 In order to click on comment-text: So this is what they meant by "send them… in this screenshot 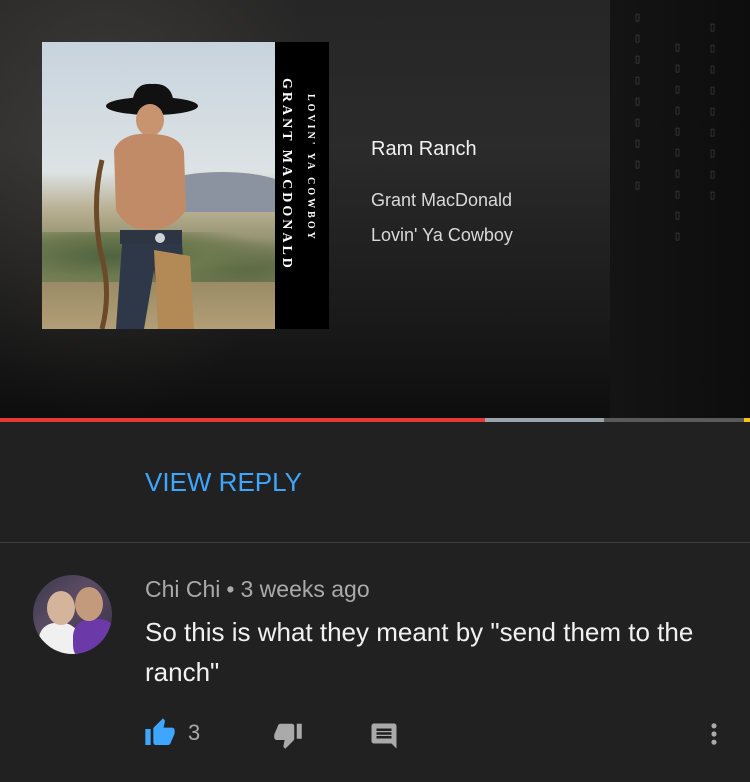, I will do `click(419, 652)`.